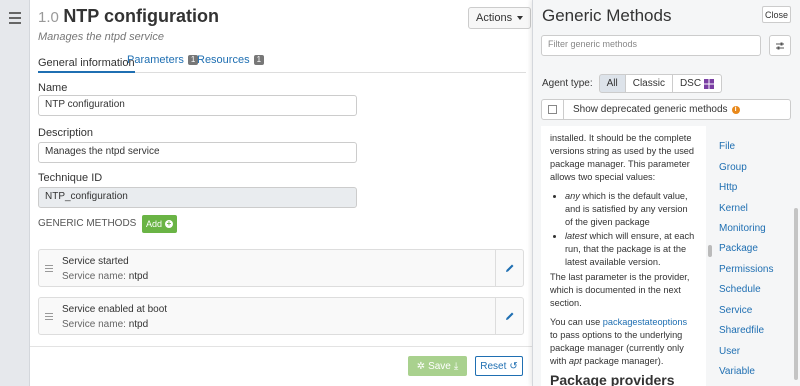 The image size is (800, 386). Describe the element at coordinates (197, 197) in the screenshot. I see `technique-id-field: NTP_configuration` at that location.